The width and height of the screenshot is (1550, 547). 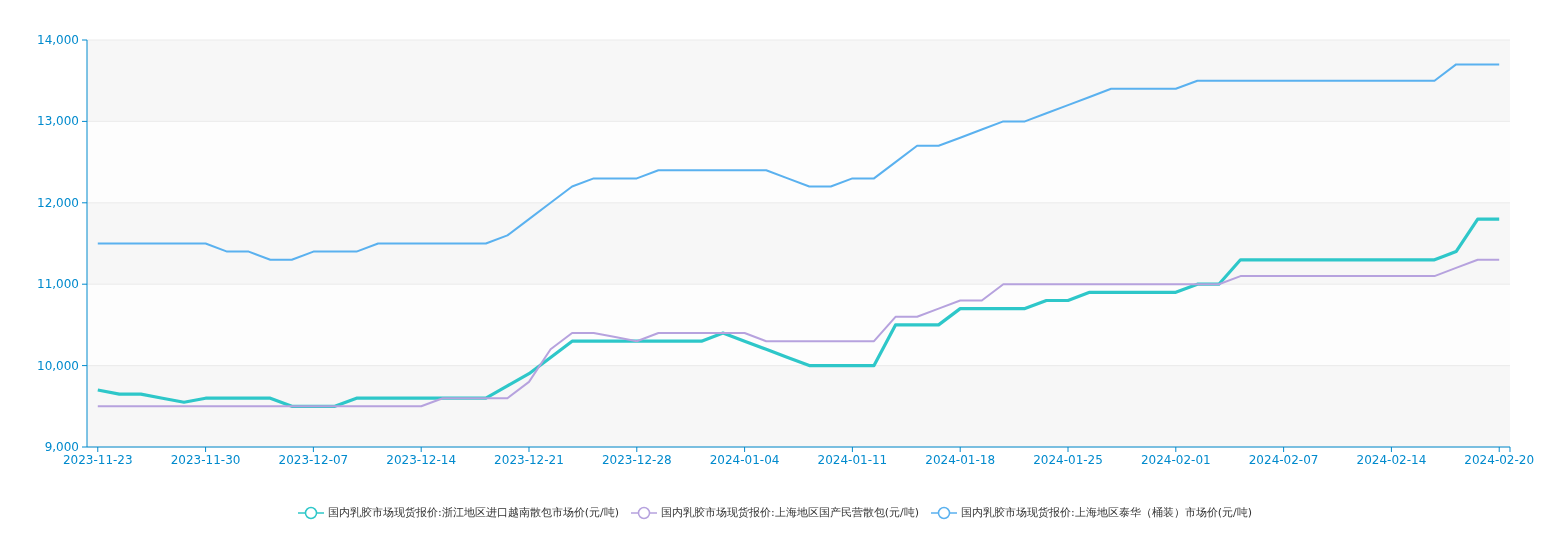 What do you see at coordinates (960, 460) in the screenshot?
I see `axis-label: 2024-01-18` at bounding box center [960, 460].